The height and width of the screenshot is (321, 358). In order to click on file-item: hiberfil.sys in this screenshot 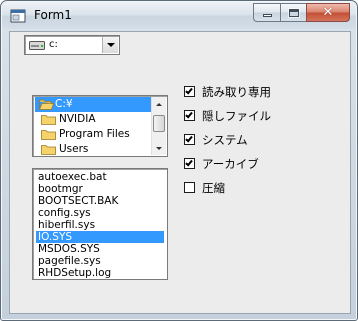, I will do `click(100, 225)`.